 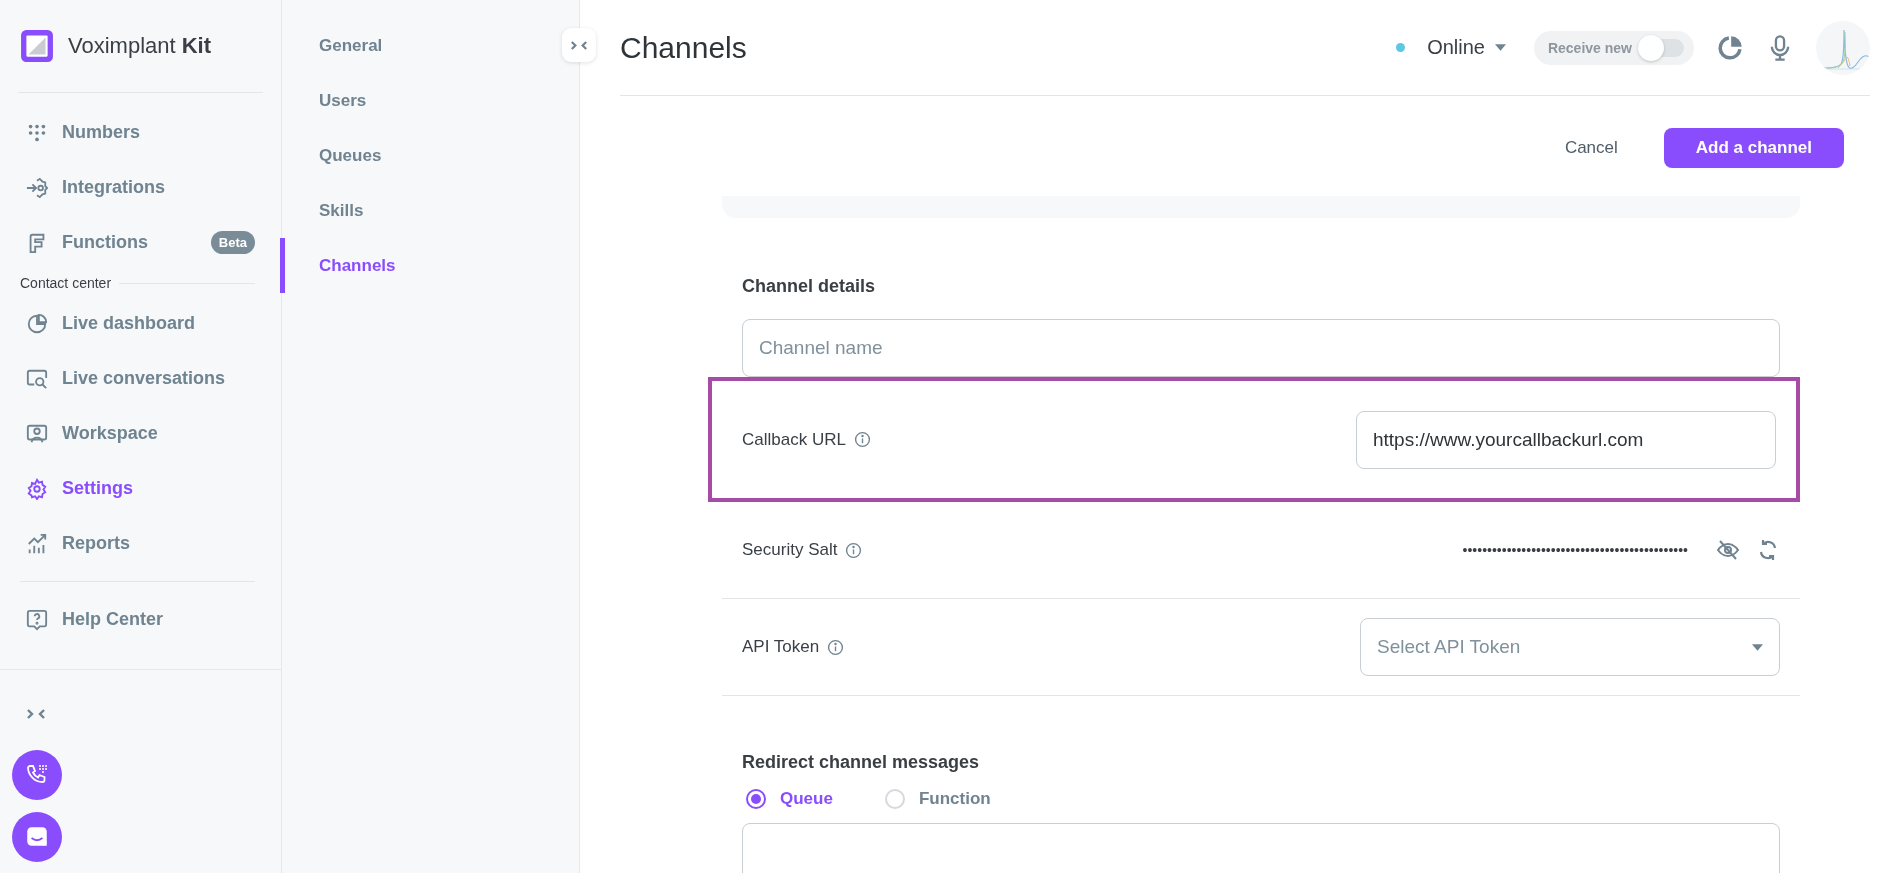 I want to click on cancel-button: Cancel, so click(x=1591, y=148).